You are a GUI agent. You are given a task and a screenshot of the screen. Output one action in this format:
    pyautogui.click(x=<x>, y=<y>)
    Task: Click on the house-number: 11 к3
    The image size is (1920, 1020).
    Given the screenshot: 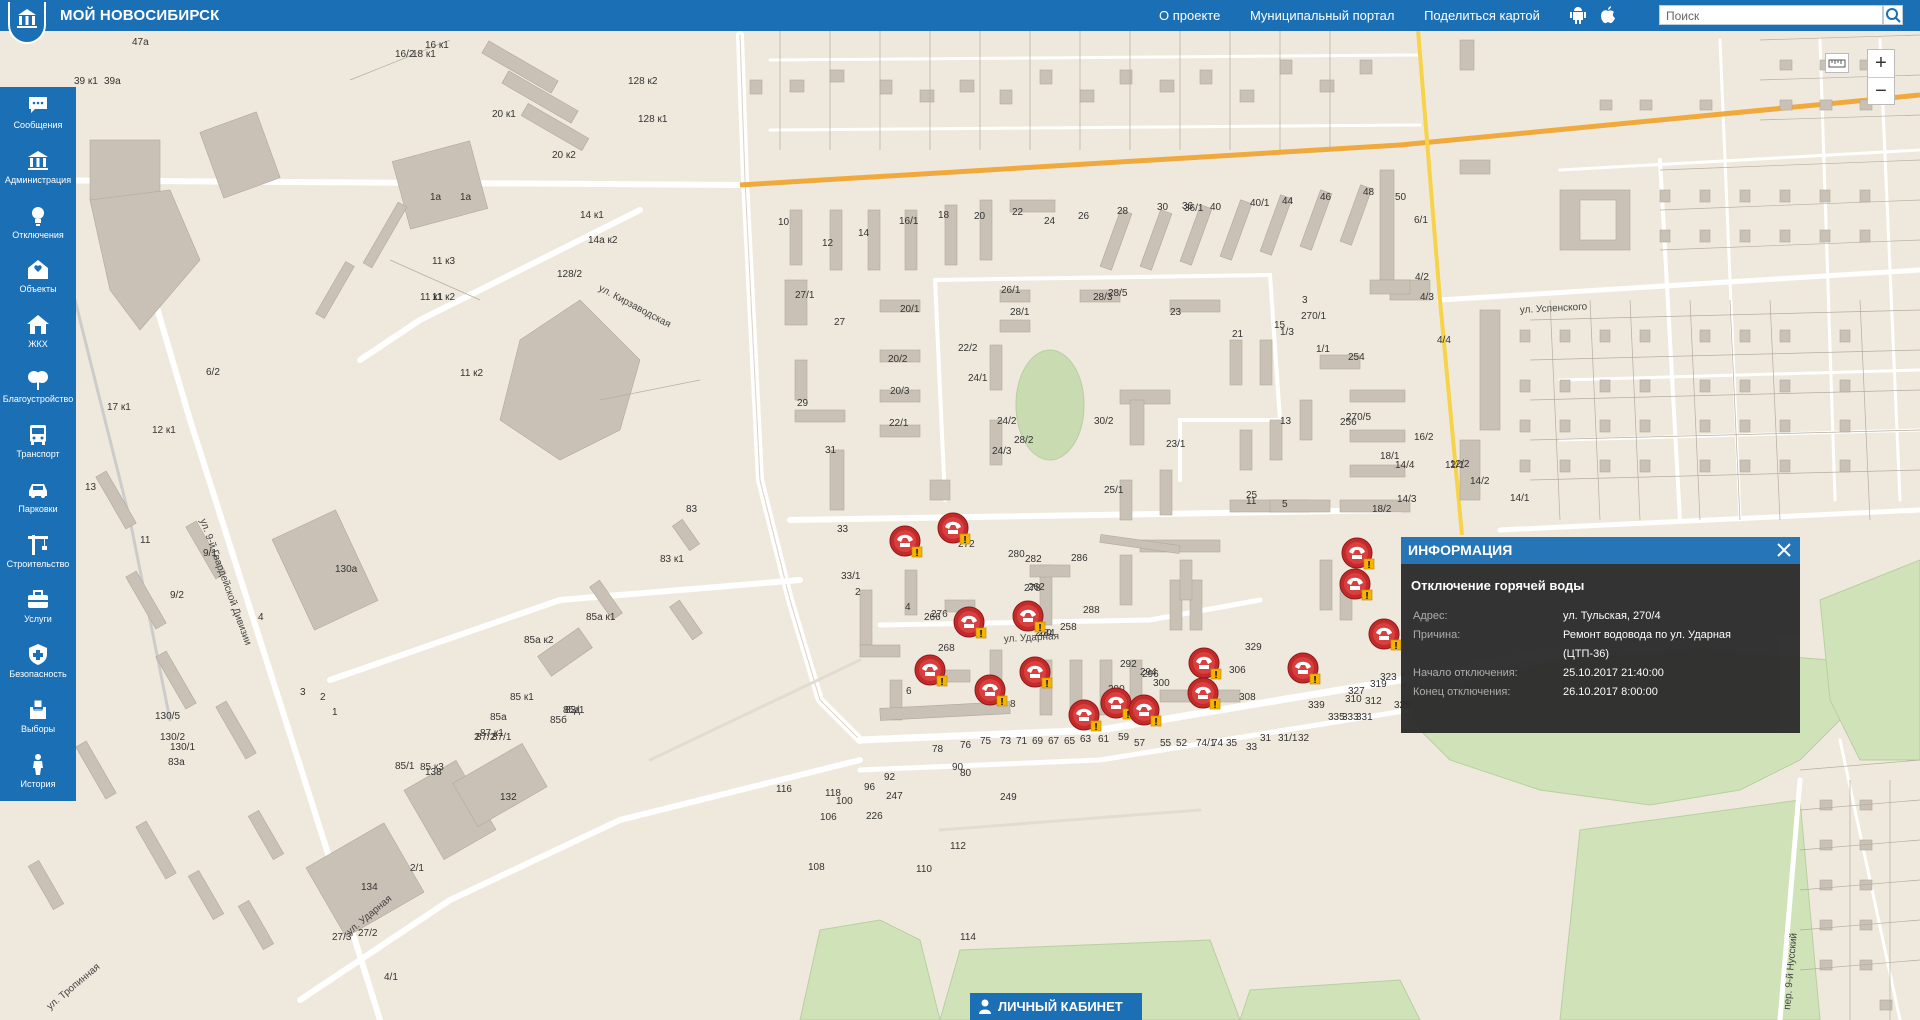 What is the action you would take?
    pyautogui.click(x=444, y=261)
    